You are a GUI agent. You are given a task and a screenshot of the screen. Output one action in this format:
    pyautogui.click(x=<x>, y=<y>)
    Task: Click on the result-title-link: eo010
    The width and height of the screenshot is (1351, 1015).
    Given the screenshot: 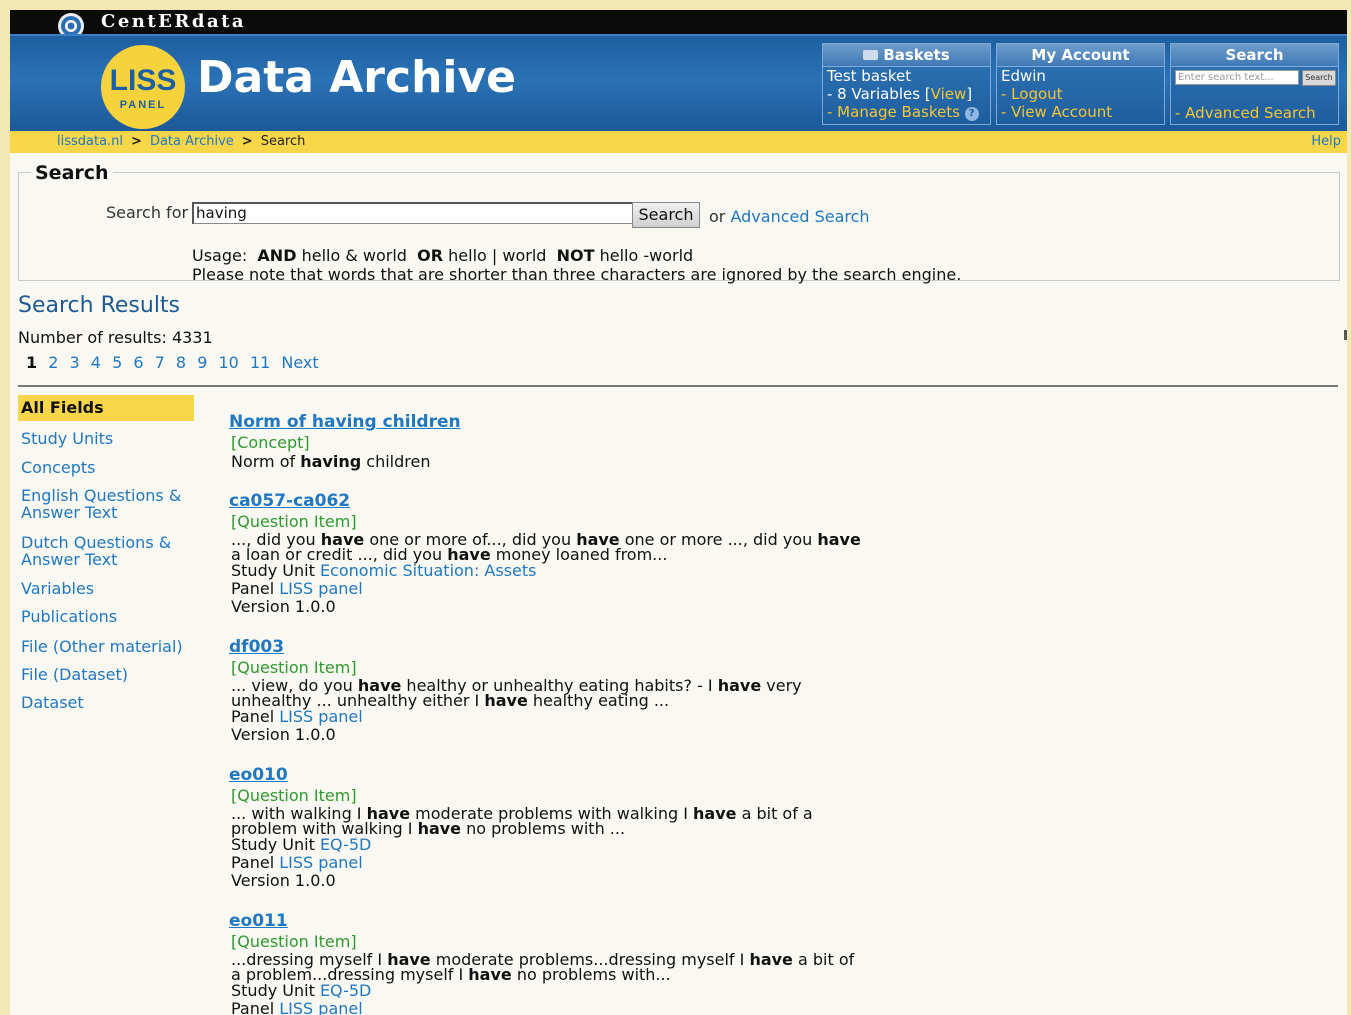 What is the action you would take?
    pyautogui.click(x=549, y=775)
    